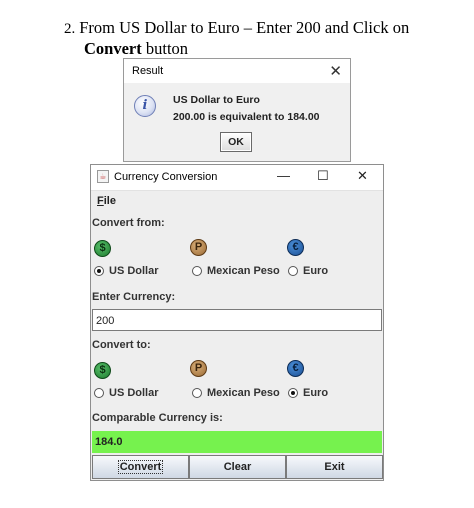 Image resolution: width=474 pixels, height=508 pixels. I want to click on menu-file: File, so click(106, 201).